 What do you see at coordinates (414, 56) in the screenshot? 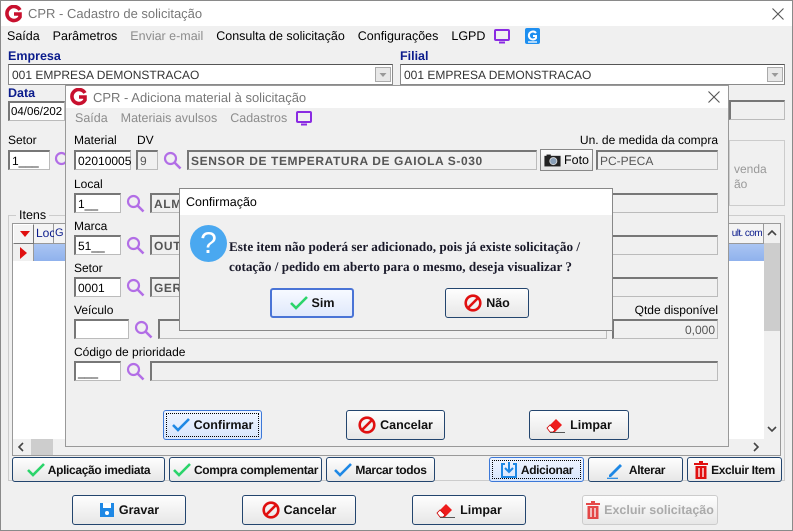
I see `field-label: Filial` at bounding box center [414, 56].